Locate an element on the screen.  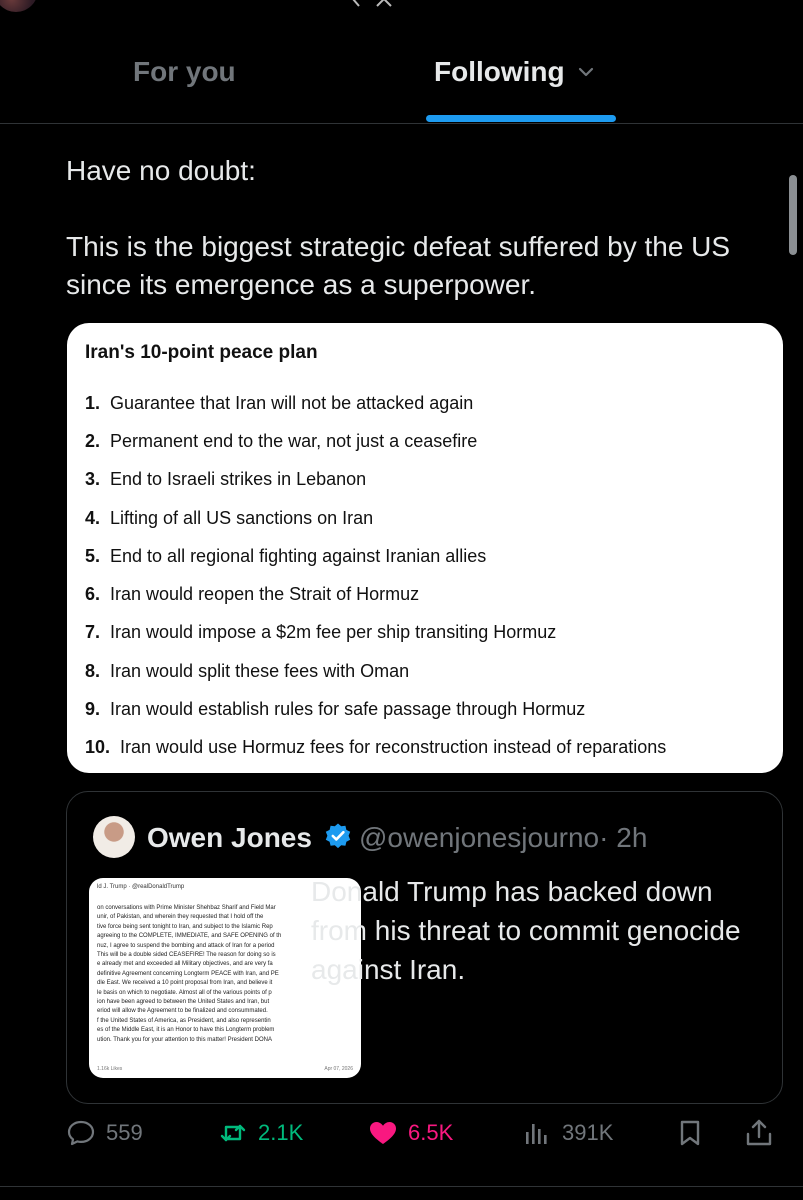
quoted-author-avatar is located at coordinates (114, 837).